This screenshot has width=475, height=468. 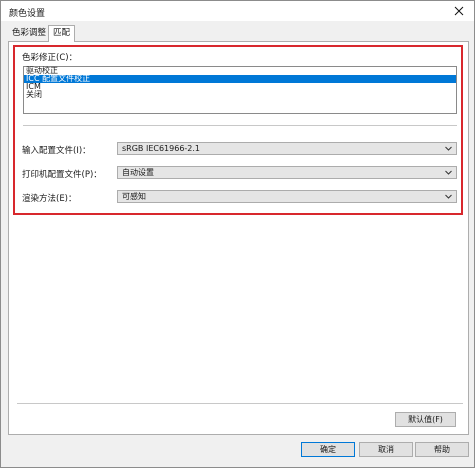 I want to click on color-correction-label: 色彩修正(C)：, so click(x=50, y=58).